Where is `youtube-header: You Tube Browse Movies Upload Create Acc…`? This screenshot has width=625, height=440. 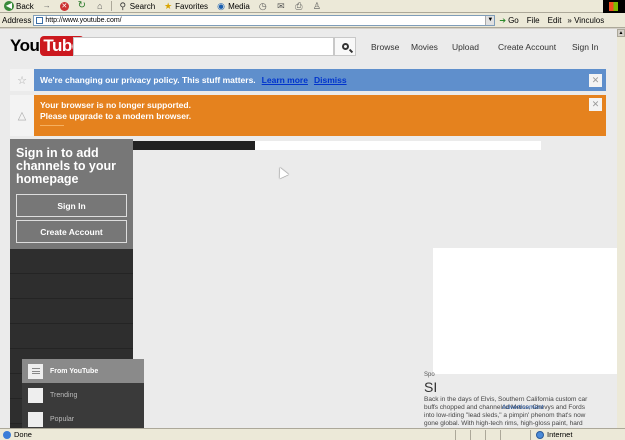
youtube-header: You Tube Browse Movies Upload Create Acc… is located at coordinates (308, 46).